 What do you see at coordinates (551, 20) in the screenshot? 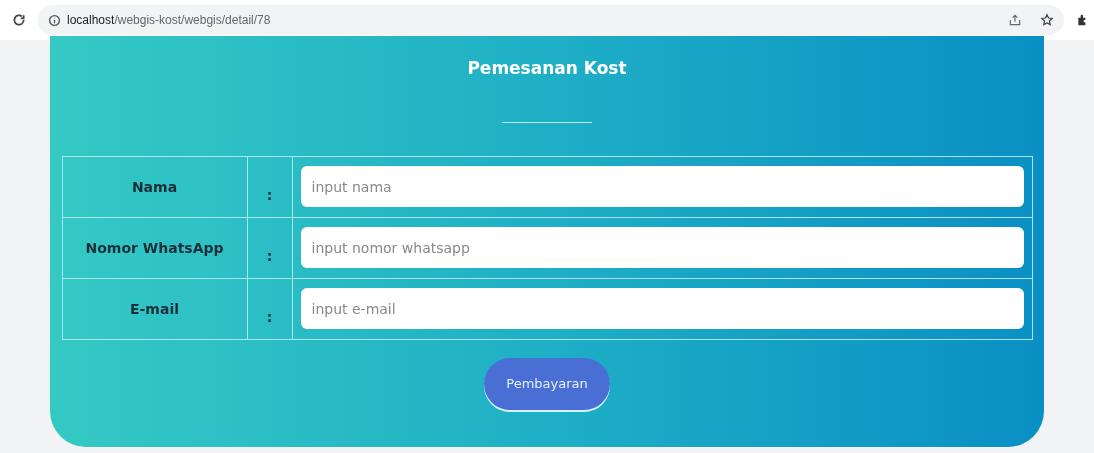
I see `address-bar: localhost/webgis-kost/webgis/detail/78` at bounding box center [551, 20].